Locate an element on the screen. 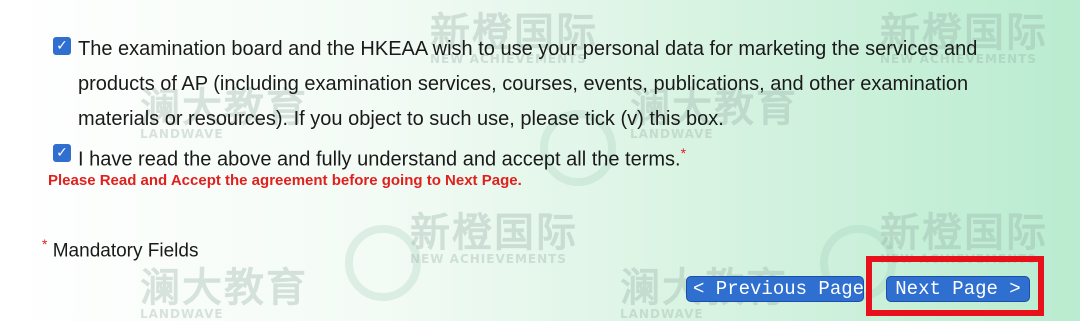  watermark-text: 澜大教育LANDWAVE is located at coordinates (224, 293).